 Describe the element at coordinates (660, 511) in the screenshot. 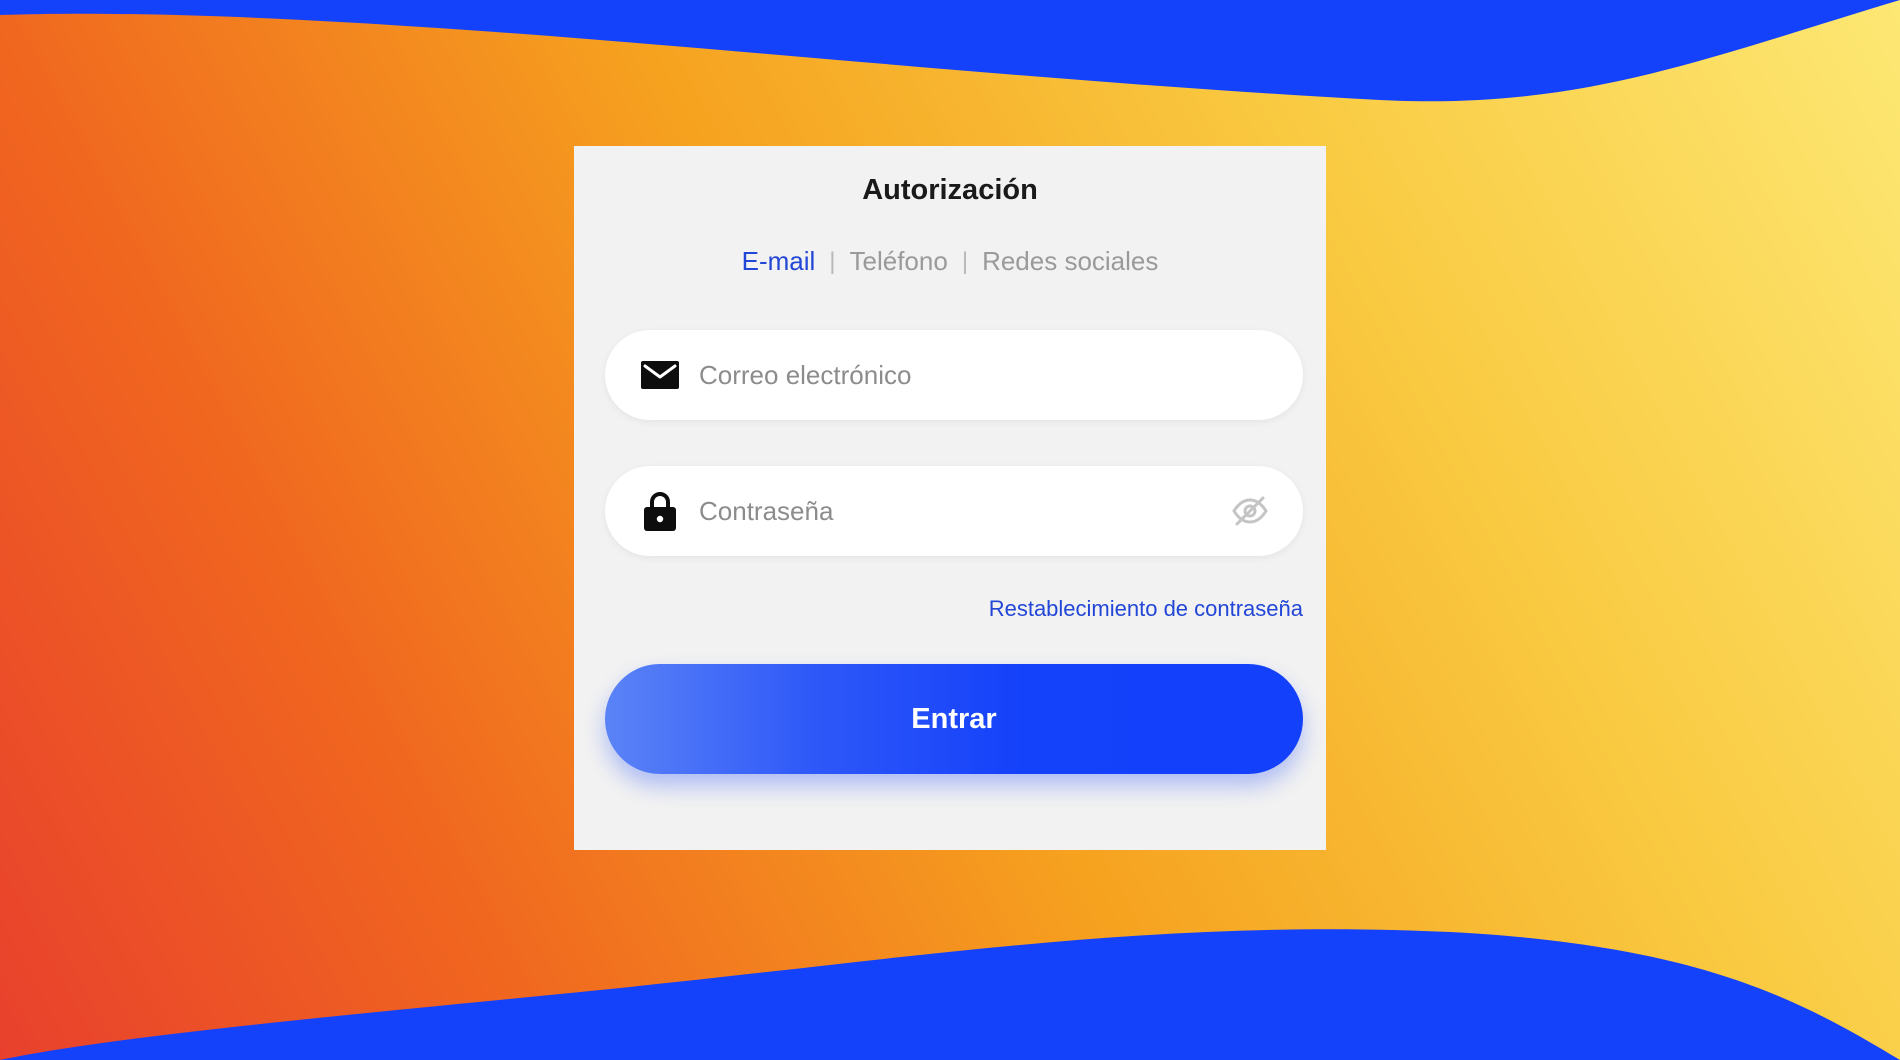

I see `lock-icon` at that location.